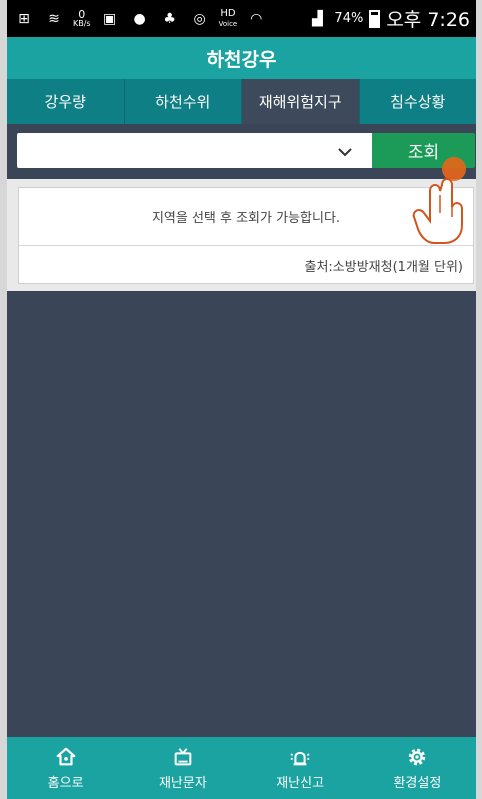 The width and height of the screenshot is (482, 799). Describe the element at coordinates (82, 23) in the screenshot. I see `net-speed-unit: KB/s` at that location.